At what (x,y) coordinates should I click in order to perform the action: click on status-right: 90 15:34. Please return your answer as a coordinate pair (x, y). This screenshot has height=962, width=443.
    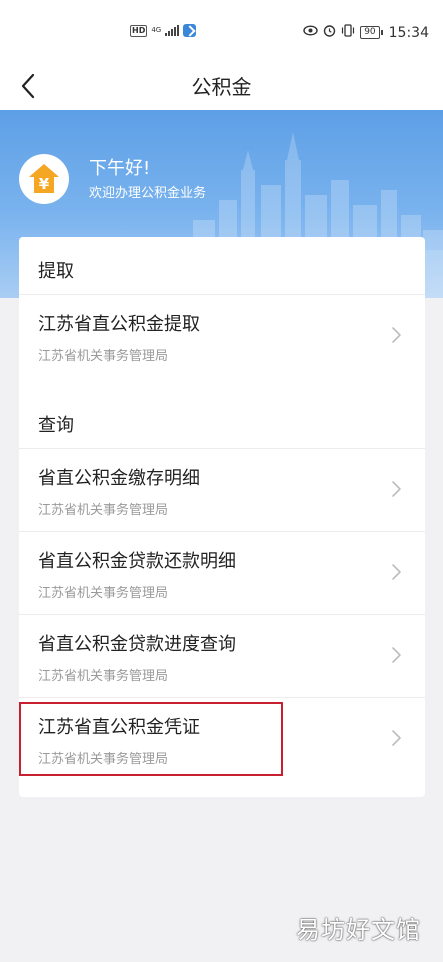
    Looking at the image, I should click on (366, 32).